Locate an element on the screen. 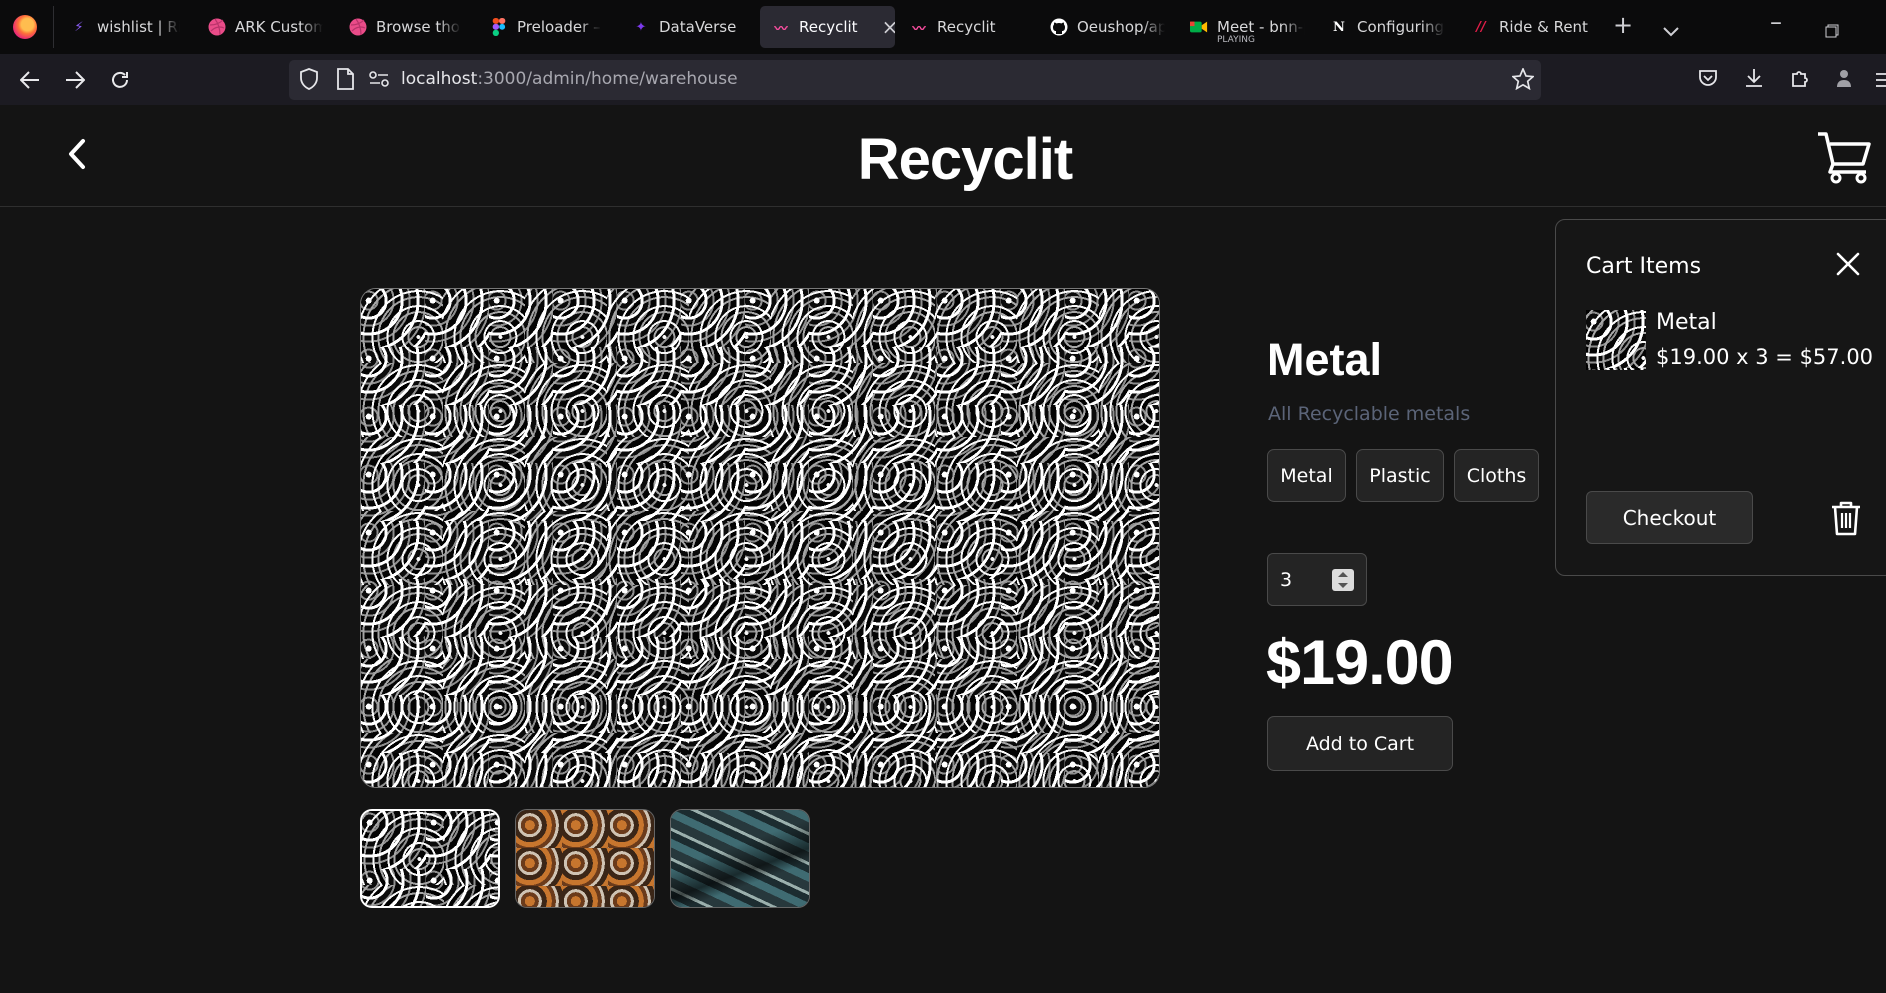 This screenshot has width=1886, height=993. back-arrow-icon is located at coordinates (30, 80).